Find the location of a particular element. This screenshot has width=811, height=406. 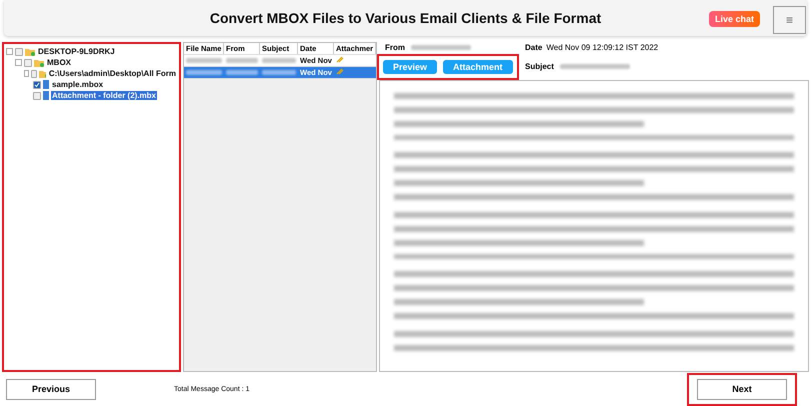

tree-item: C:\Users\admin\Desktop\All Form is located at coordinates (112, 73).